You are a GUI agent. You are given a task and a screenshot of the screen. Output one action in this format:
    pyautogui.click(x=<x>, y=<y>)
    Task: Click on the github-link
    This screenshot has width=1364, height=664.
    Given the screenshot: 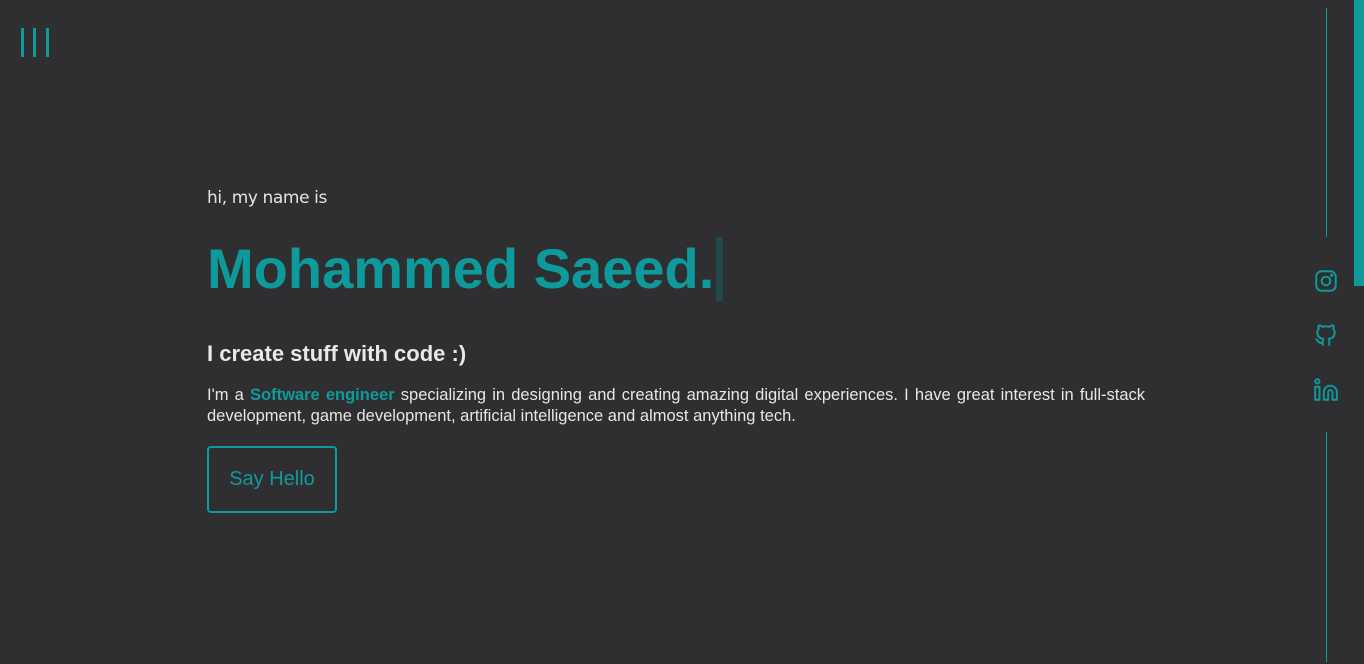 What is the action you would take?
    pyautogui.click(x=1326, y=335)
    